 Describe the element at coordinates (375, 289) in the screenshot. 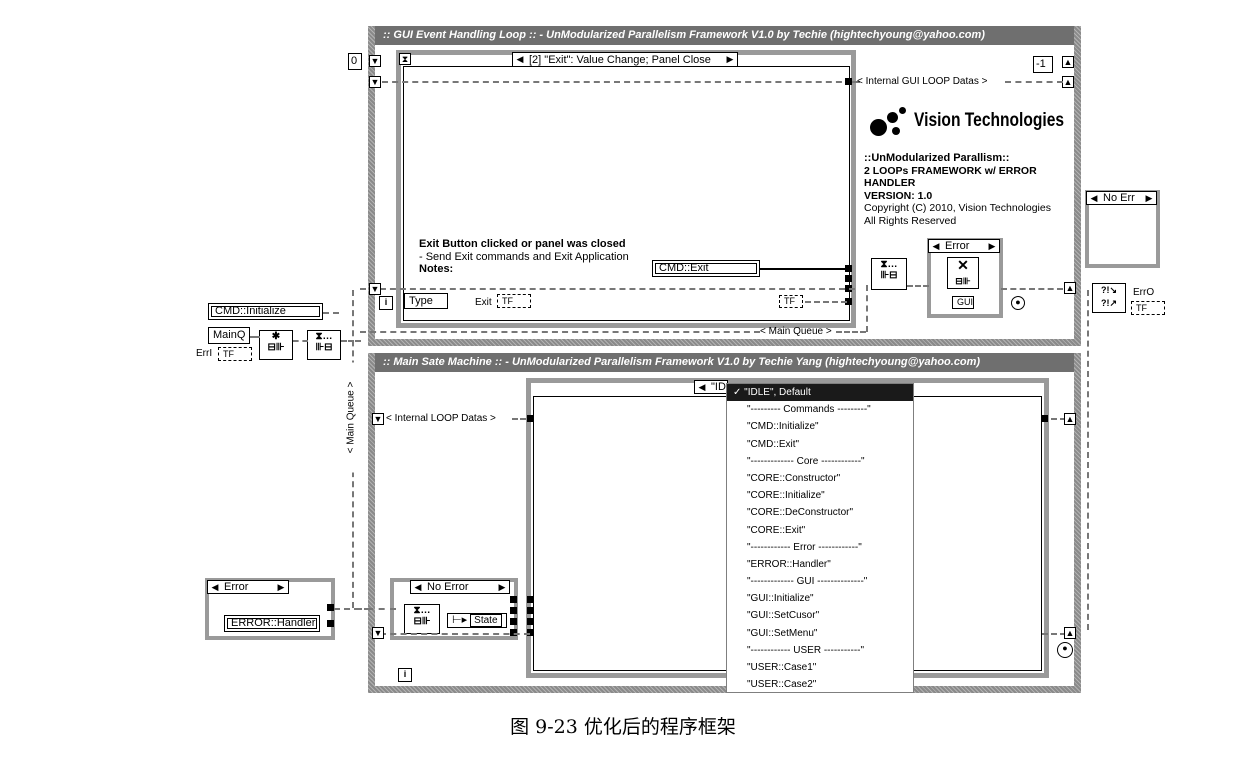

I see `shift-register-left3-icon: ▼` at that location.